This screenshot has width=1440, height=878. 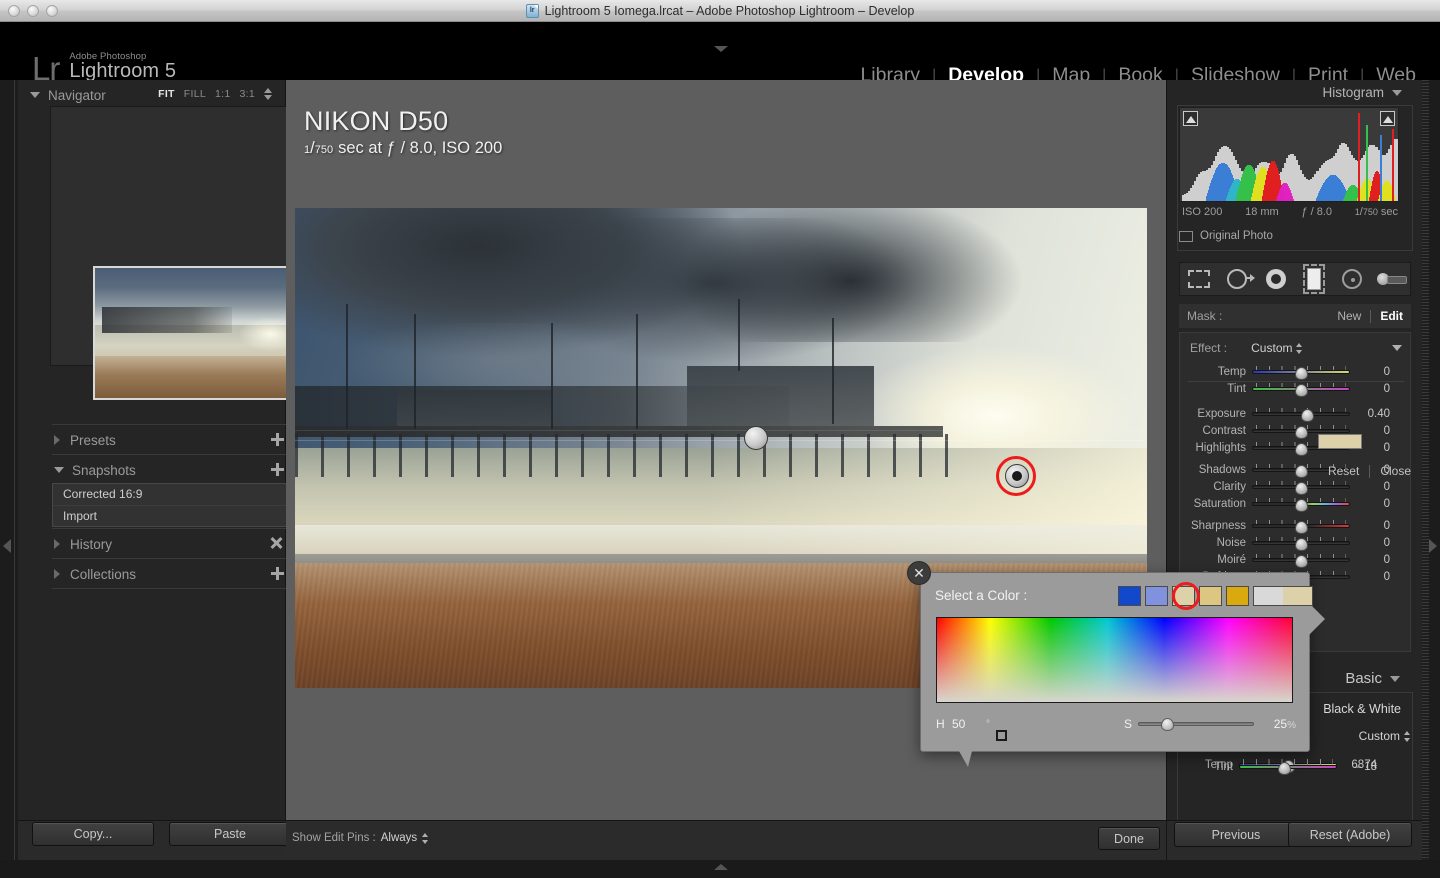 I want to click on basic-slider-tint: Tint – 18, so click(x=1283, y=766).